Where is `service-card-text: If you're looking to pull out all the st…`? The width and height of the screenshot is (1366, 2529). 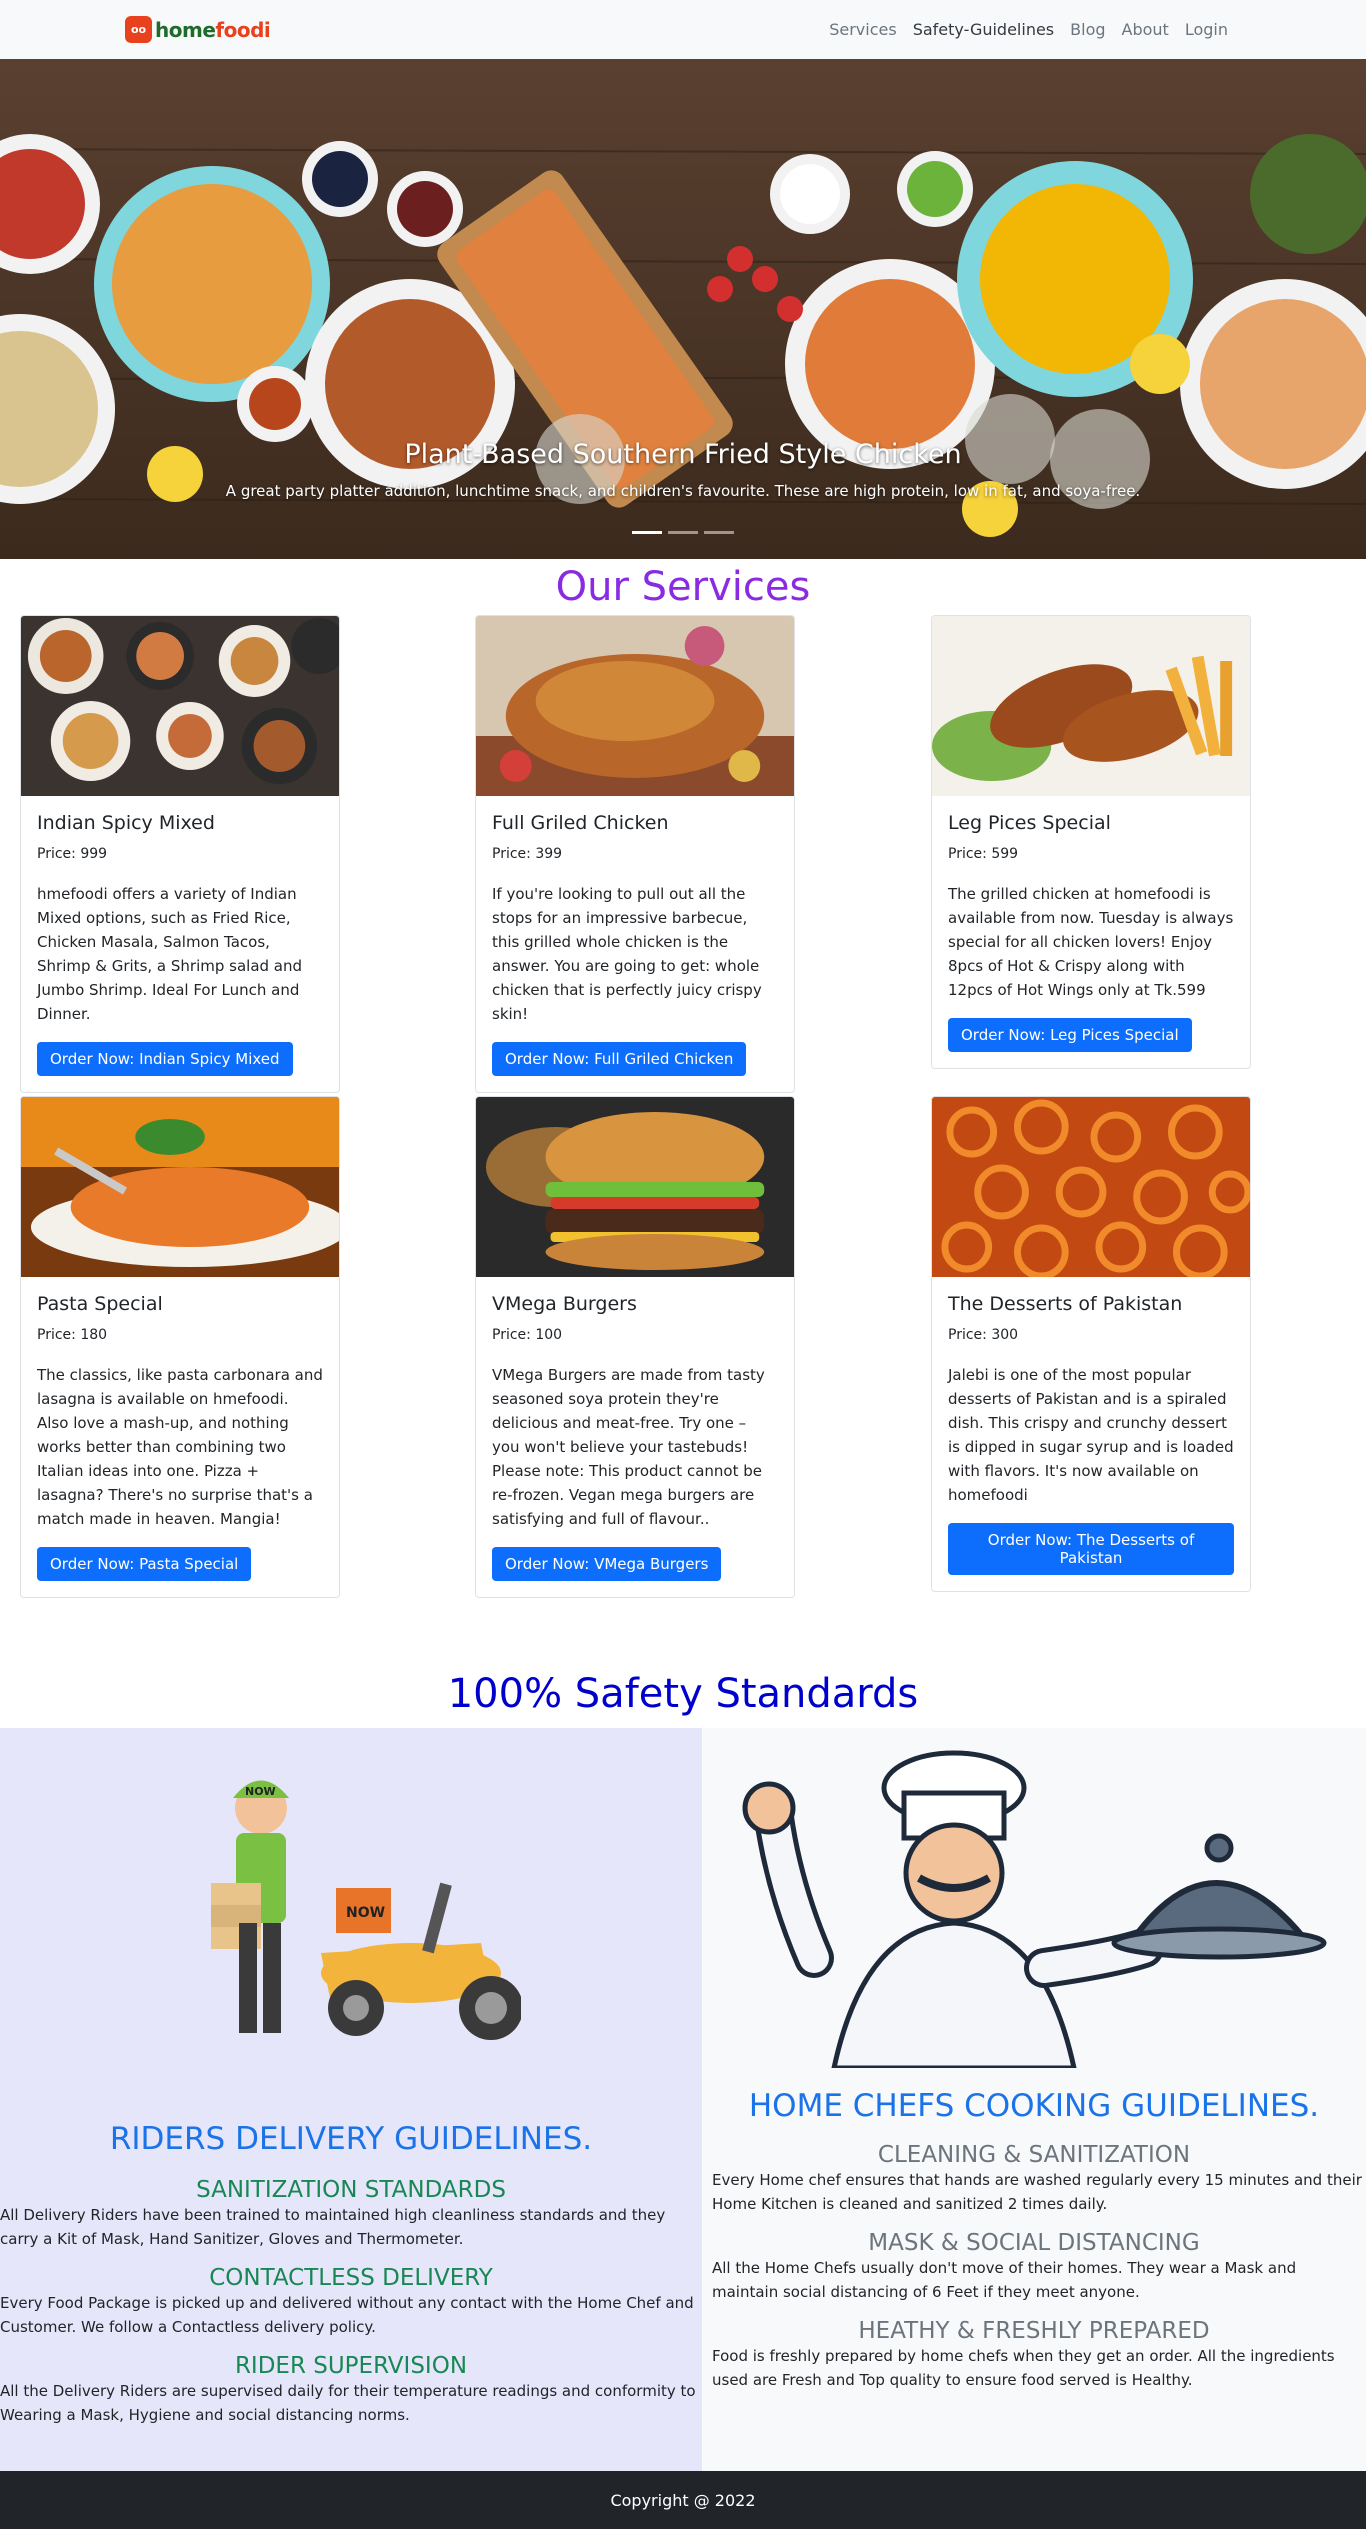 service-card-text: If you're looking to pull out all the st… is located at coordinates (627, 954).